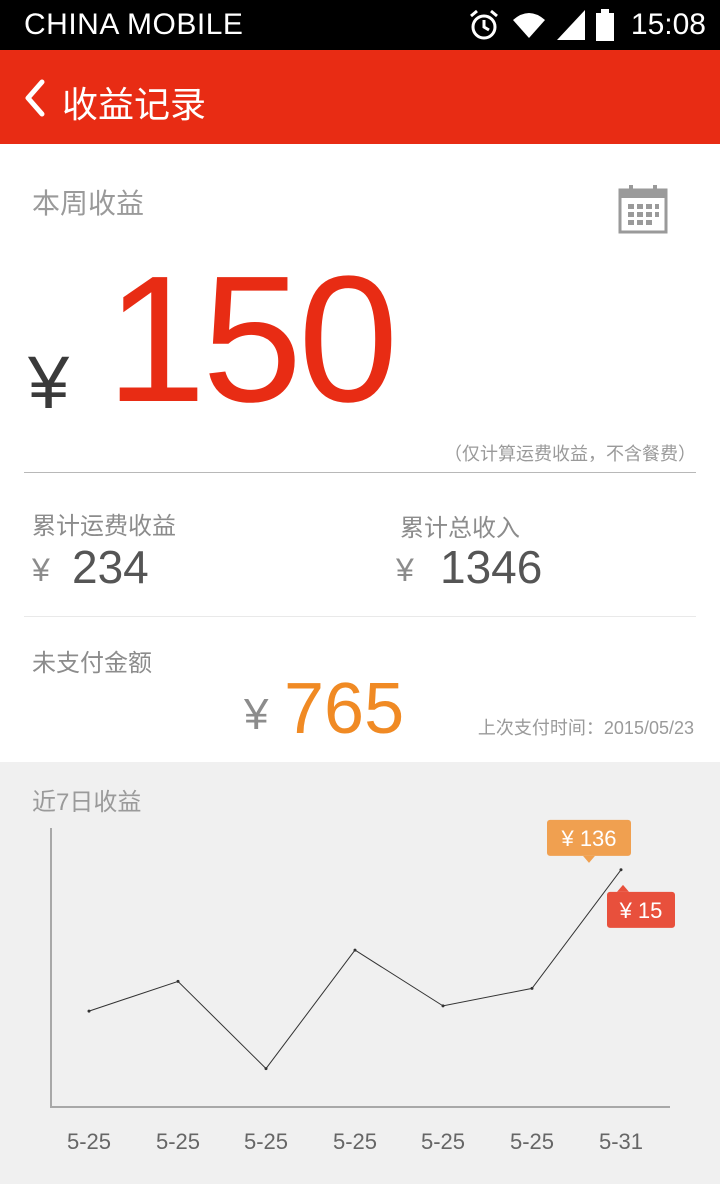  Describe the element at coordinates (604, 25) in the screenshot. I see `battery-icon` at that location.